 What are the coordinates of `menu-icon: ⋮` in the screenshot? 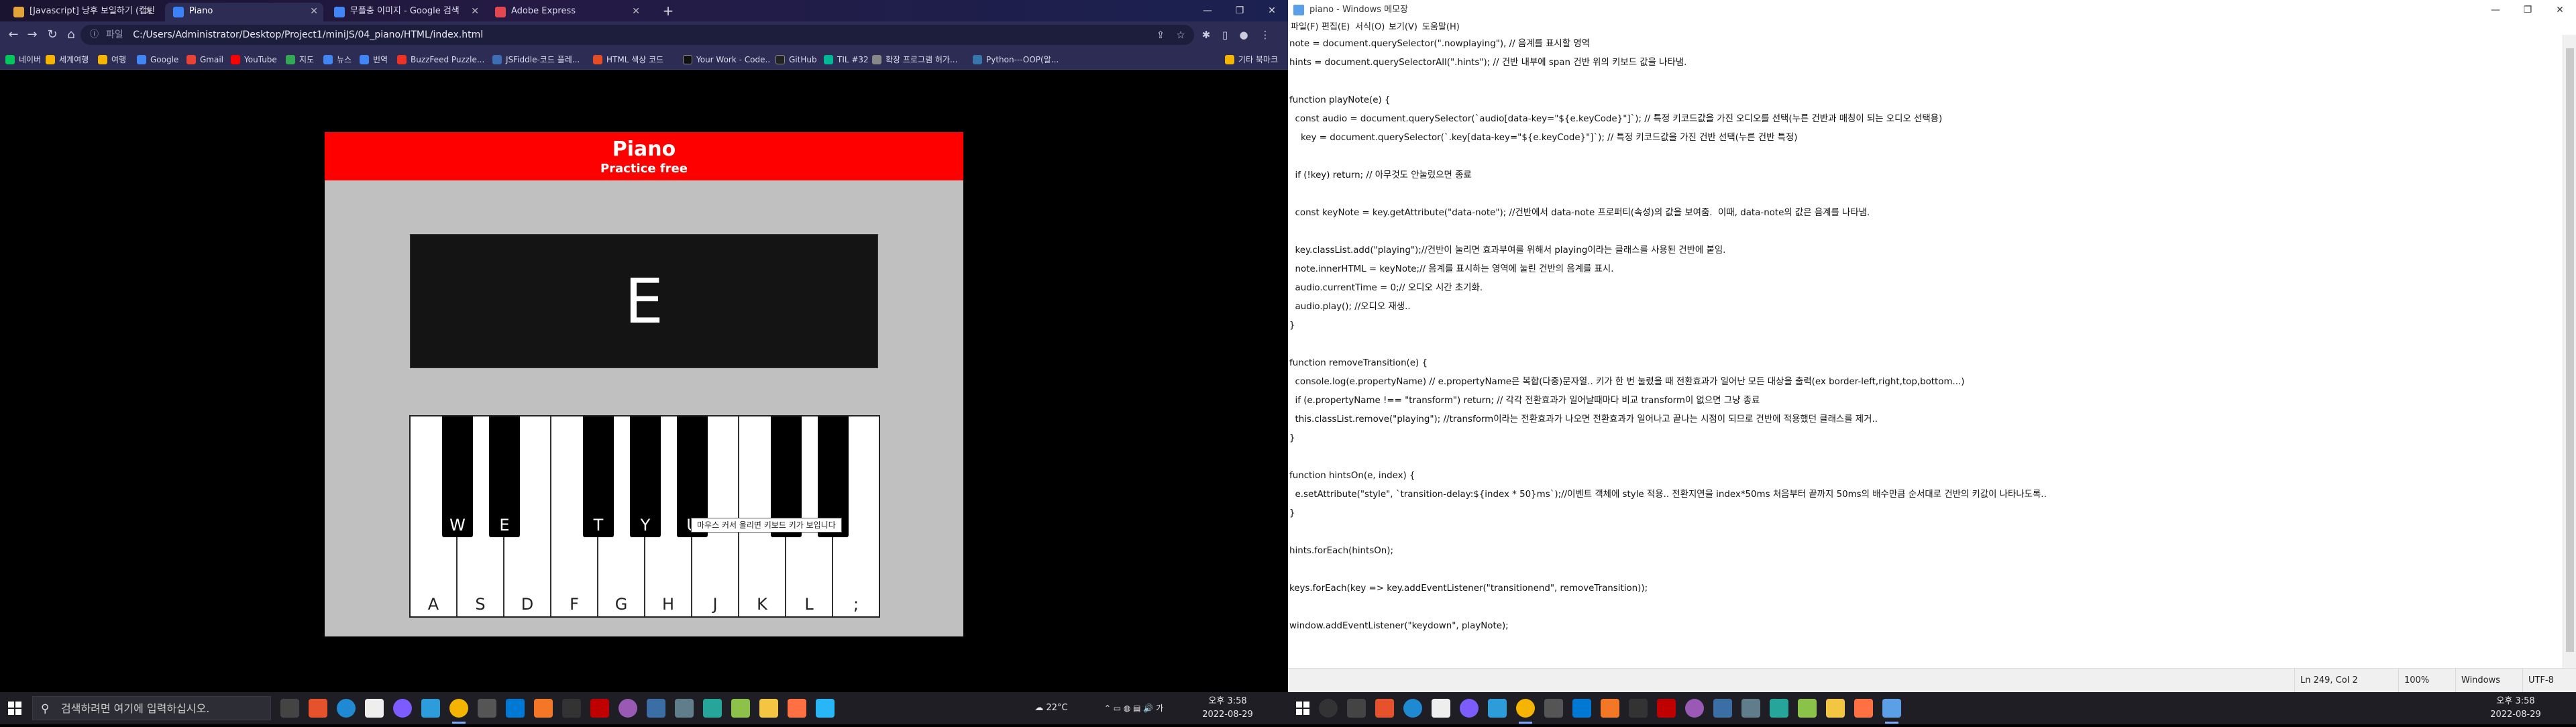 It's located at (1265, 35).